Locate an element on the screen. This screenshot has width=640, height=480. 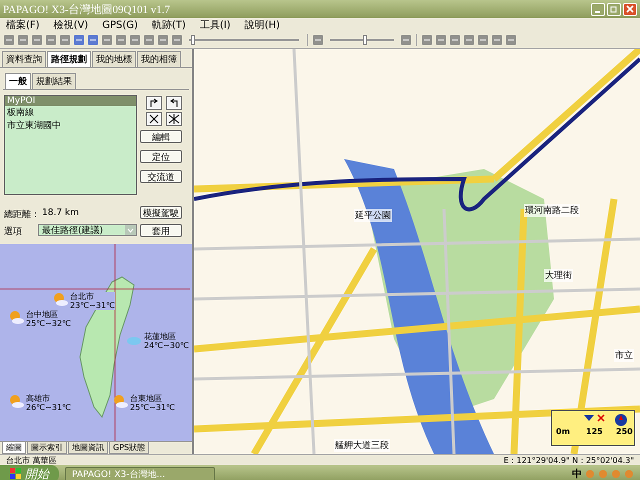
weather-label: 花蓮地區 24℃~30℃ is located at coordinates (167, 341).